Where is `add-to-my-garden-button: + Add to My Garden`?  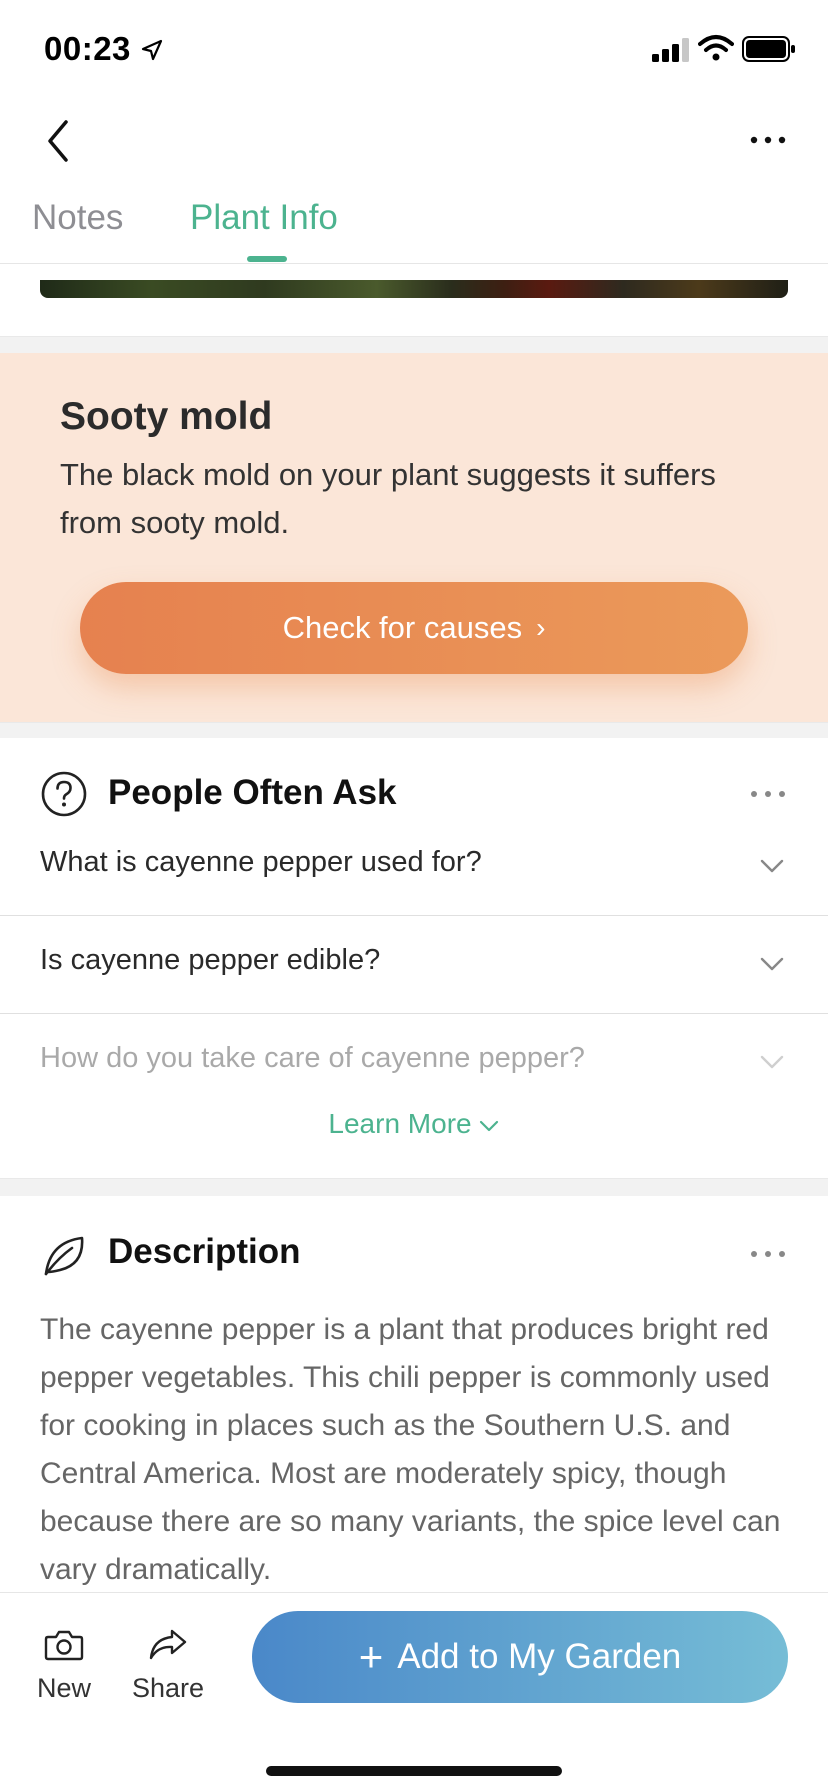 add-to-my-garden-button: + Add to My Garden is located at coordinates (520, 1657).